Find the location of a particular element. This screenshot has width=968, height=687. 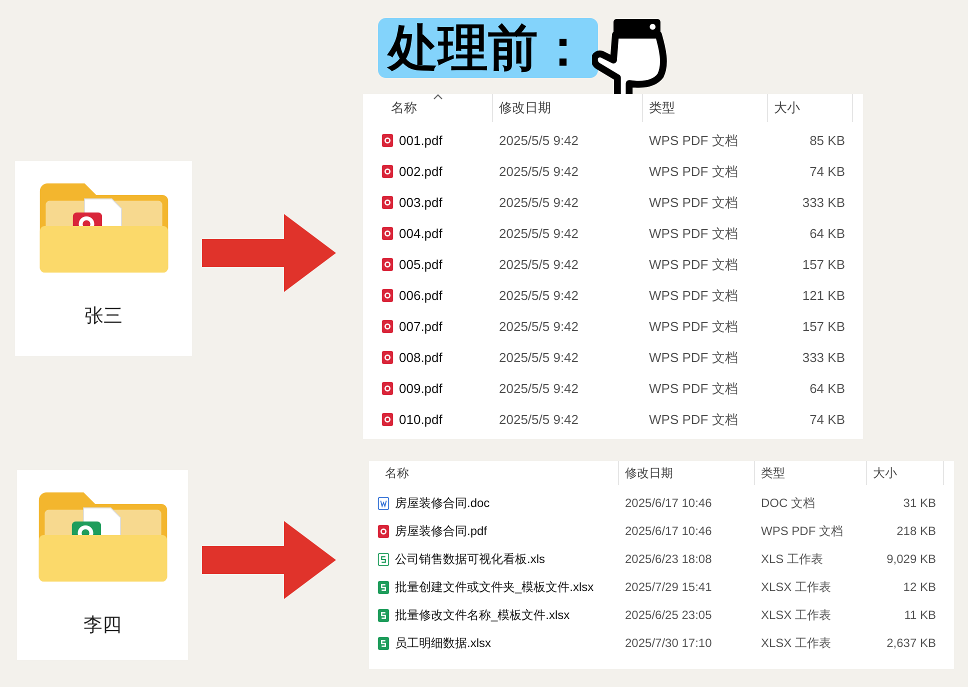

file-size: 2,637 KB is located at coordinates (911, 643).